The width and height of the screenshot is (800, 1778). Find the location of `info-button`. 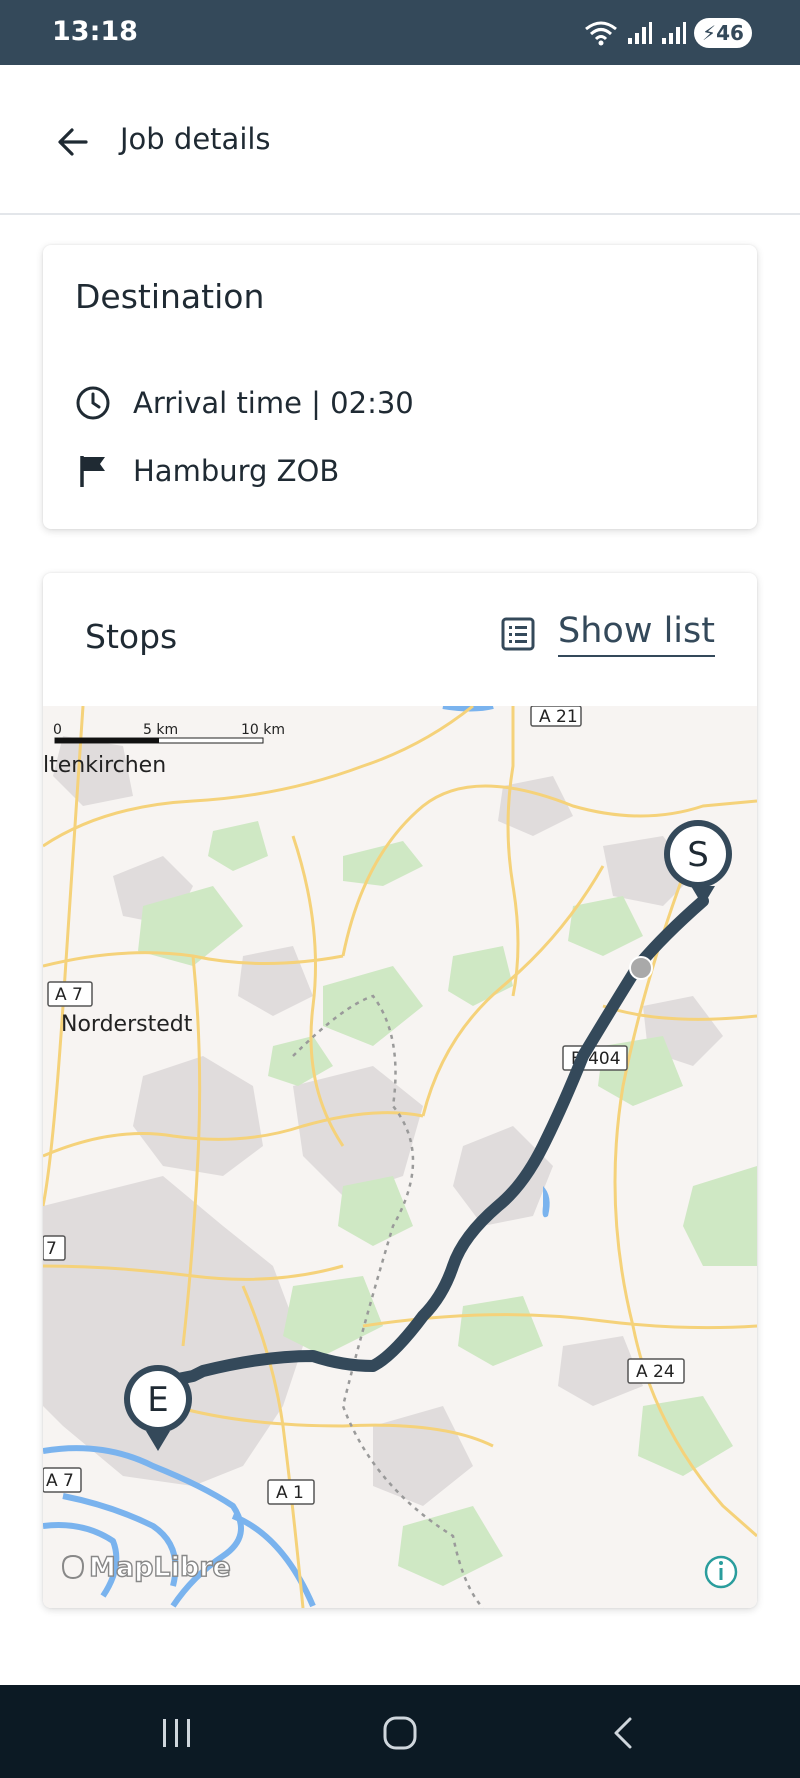

info-button is located at coordinates (721, 1572).